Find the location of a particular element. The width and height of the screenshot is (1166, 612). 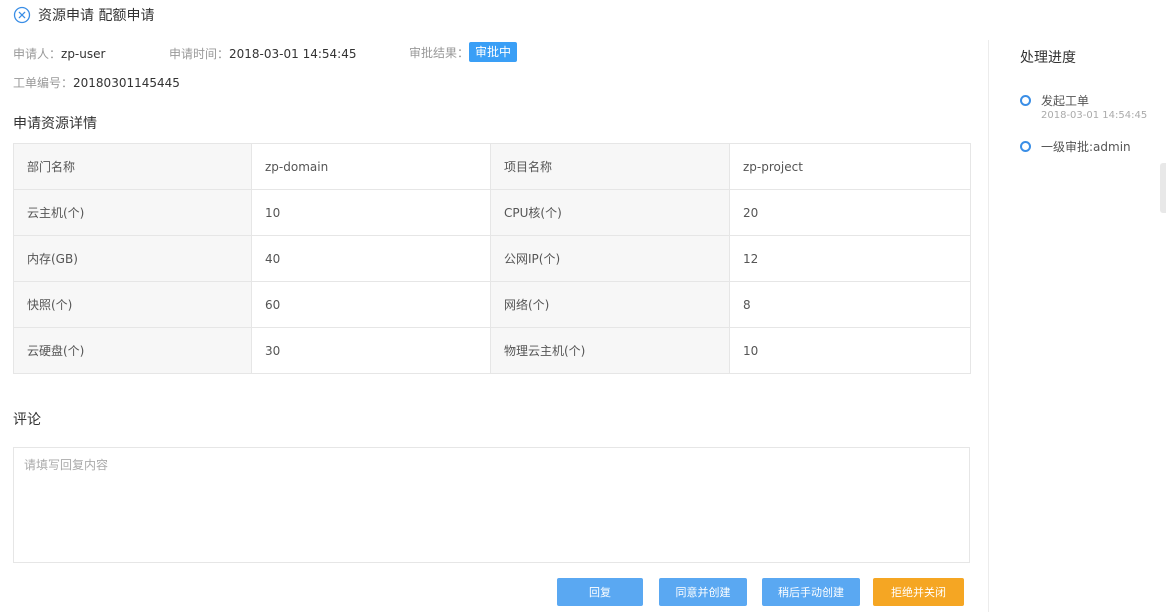

table-row: 云硬盘(个) 30 物理云主机(个) 10 is located at coordinates (492, 350).